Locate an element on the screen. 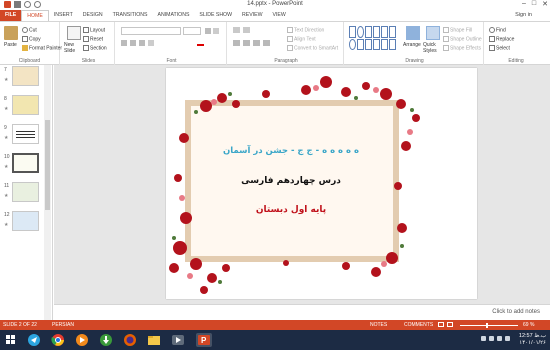 The width and height of the screenshot is (550, 350). clock: 12:57 ب.ظ ۱۴۰۱/۰۱/۲۶ is located at coordinates (532, 340).